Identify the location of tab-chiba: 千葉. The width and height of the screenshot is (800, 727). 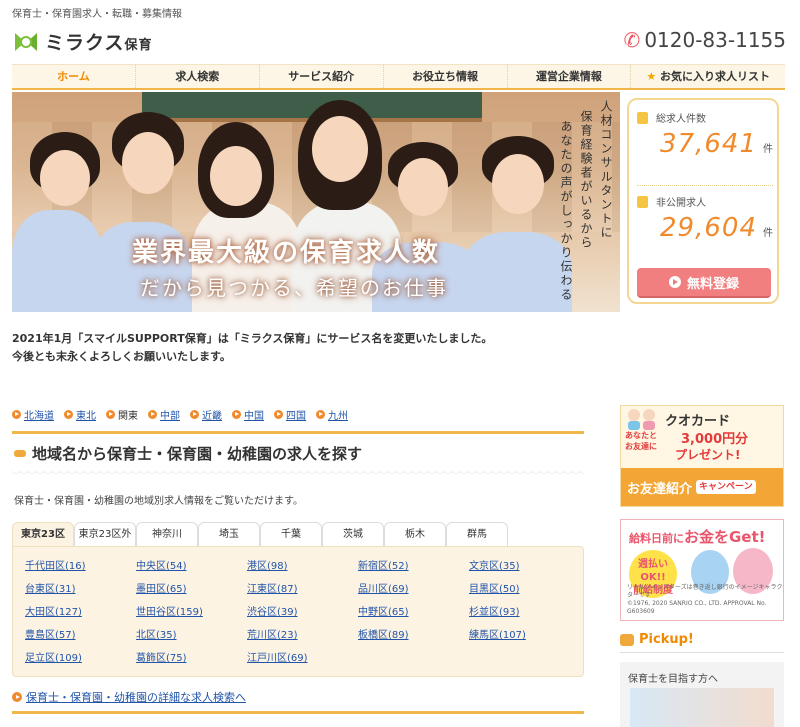
(291, 534).